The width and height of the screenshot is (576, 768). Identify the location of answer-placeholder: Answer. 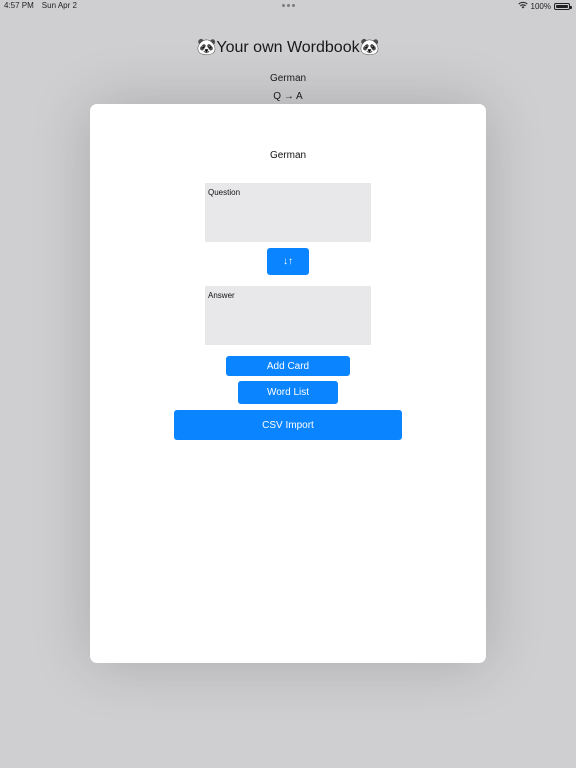
(221, 295).